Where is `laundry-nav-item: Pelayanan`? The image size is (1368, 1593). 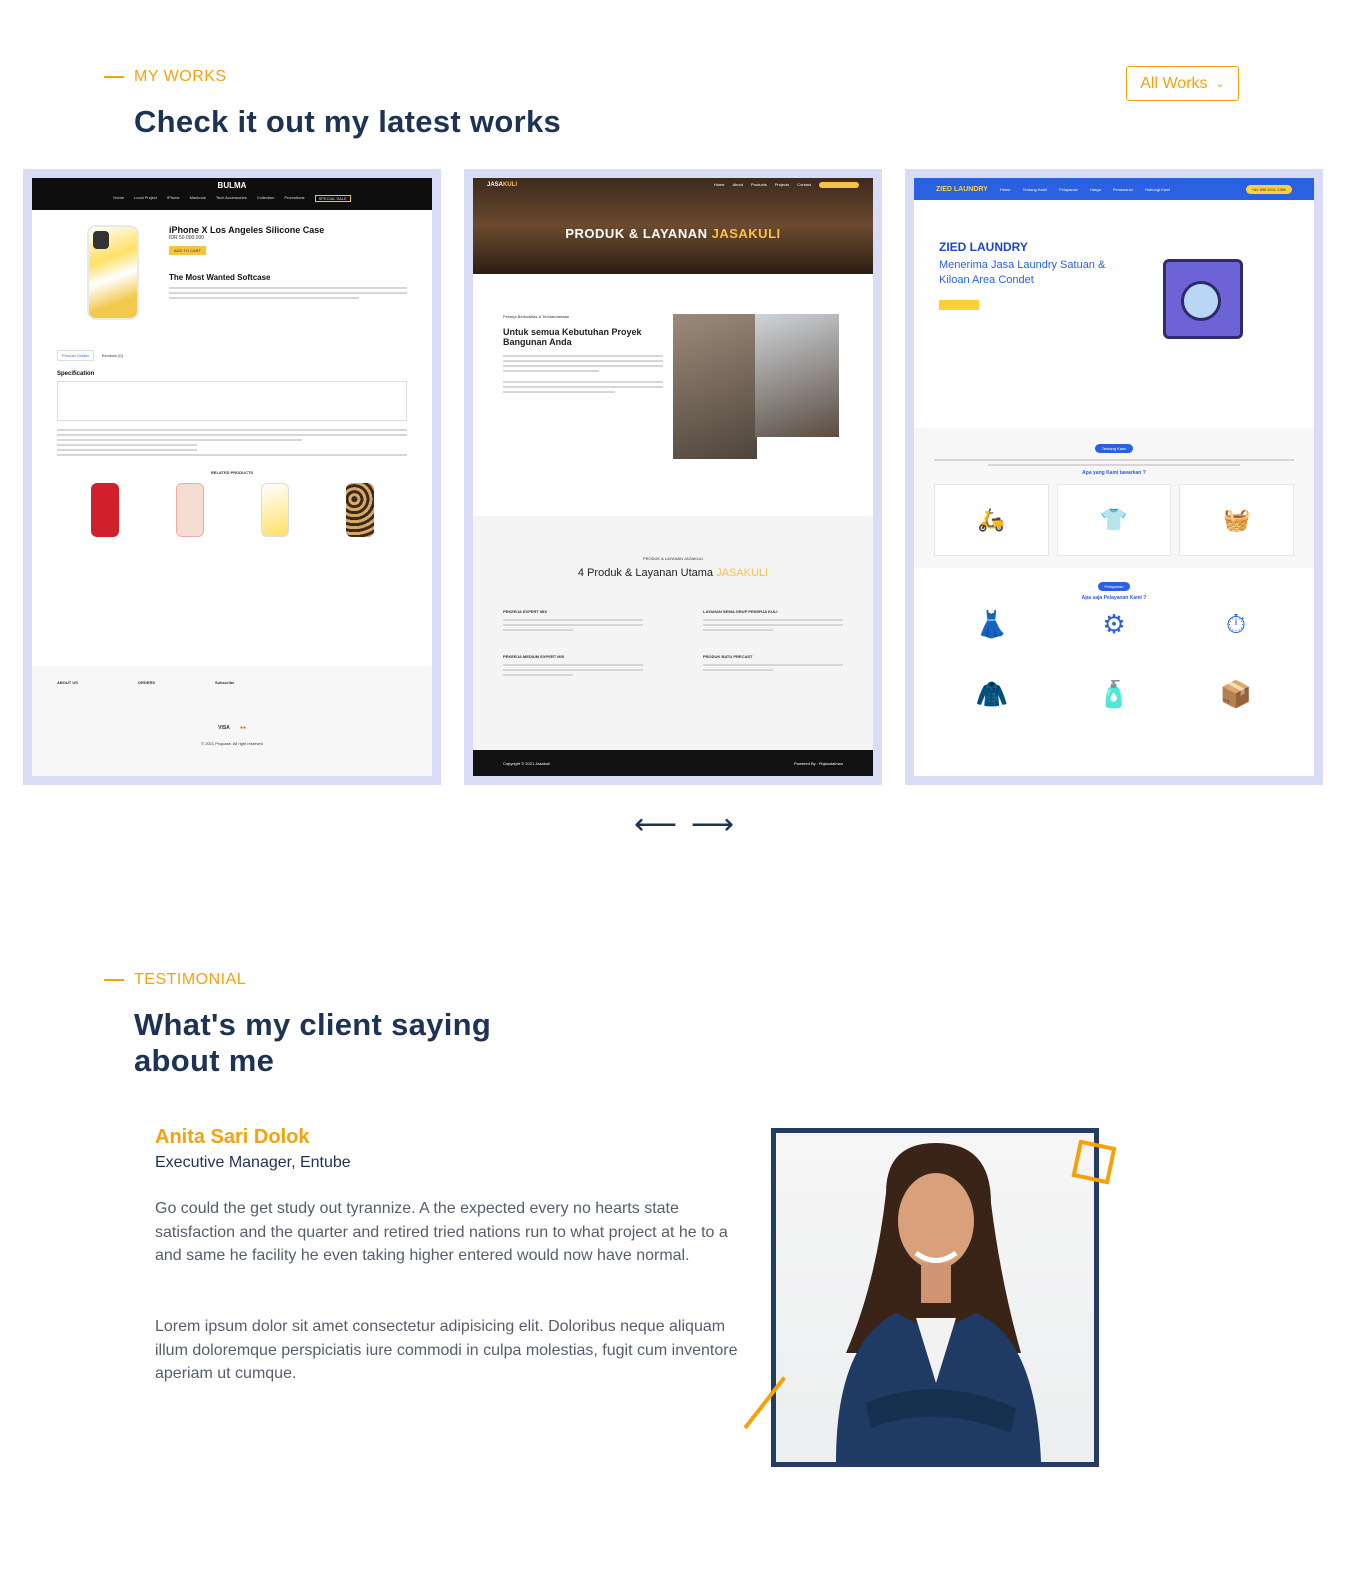 laundry-nav-item: Pelayanan is located at coordinates (1068, 189).